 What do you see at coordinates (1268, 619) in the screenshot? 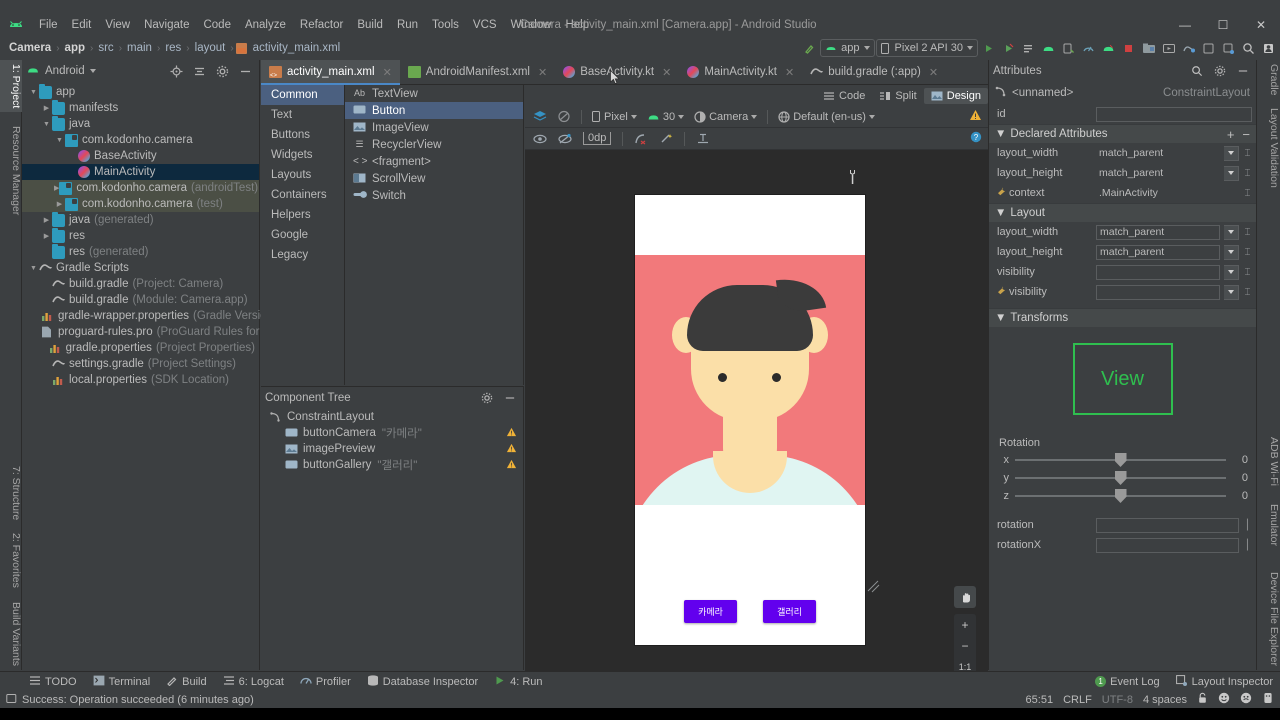
I see `tool-tab-device-file-explorer: Device File Explorer` at bounding box center [1268, 619].